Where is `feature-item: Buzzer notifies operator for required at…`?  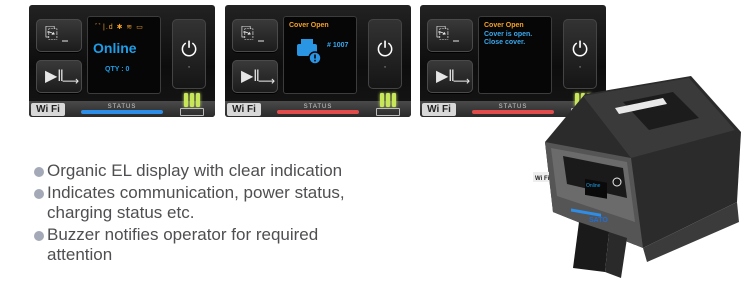 feature-item: Buzzer notifies operator for required at… is located at coordinates (269, 245).